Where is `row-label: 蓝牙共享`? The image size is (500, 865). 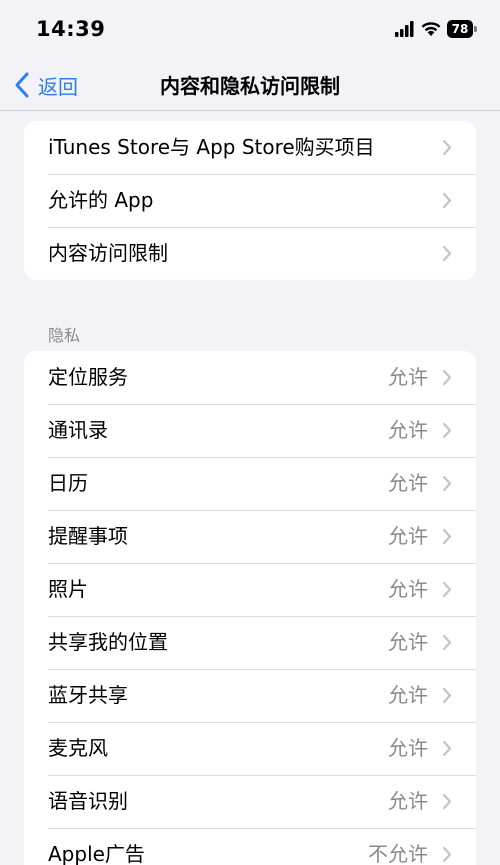 row-label: 蓝牙共享 is located at coordinates (88, 695).